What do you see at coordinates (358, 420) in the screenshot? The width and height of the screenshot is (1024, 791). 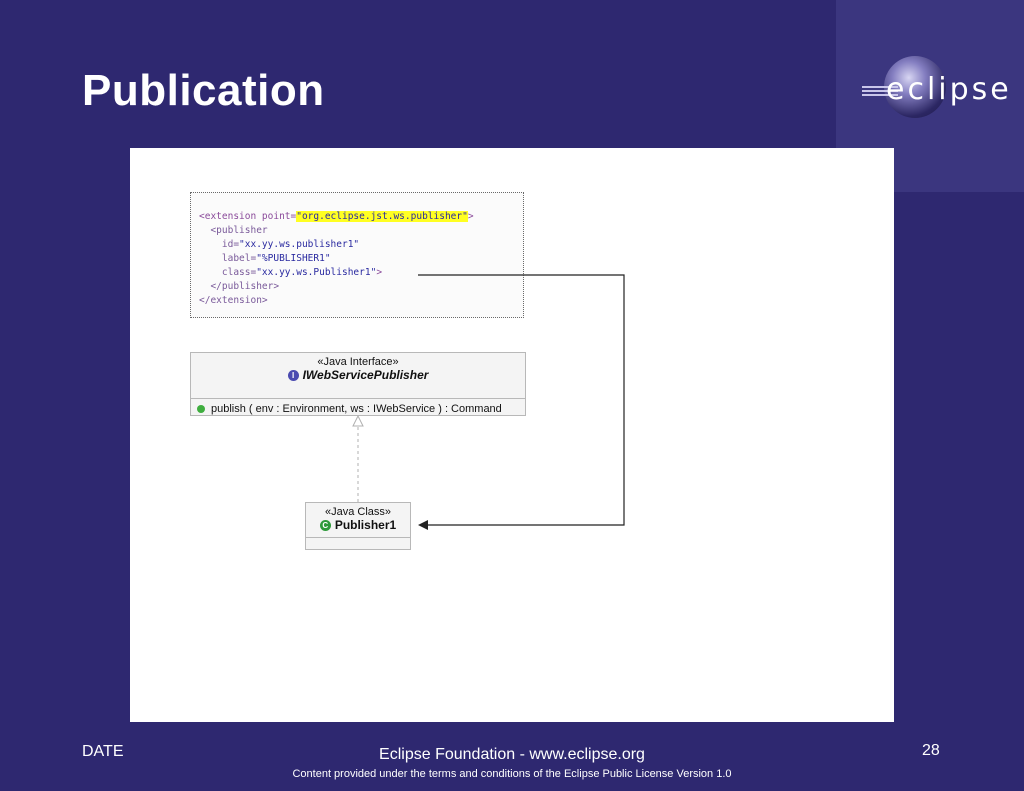 I see `realization-arrowhead` at bounding box center [358, 420].